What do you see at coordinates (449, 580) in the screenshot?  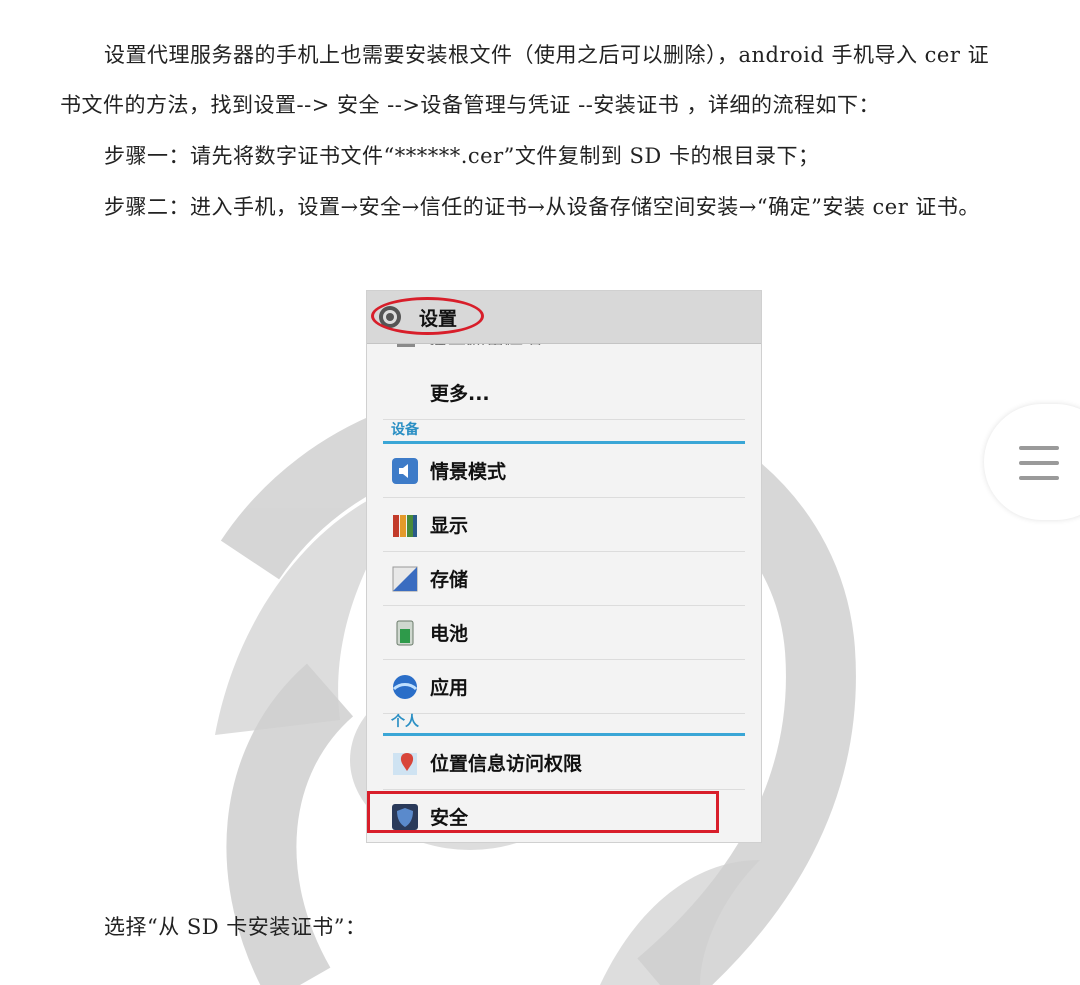 I see `settings-item-label: 存储` at bounding box center [449, 580].